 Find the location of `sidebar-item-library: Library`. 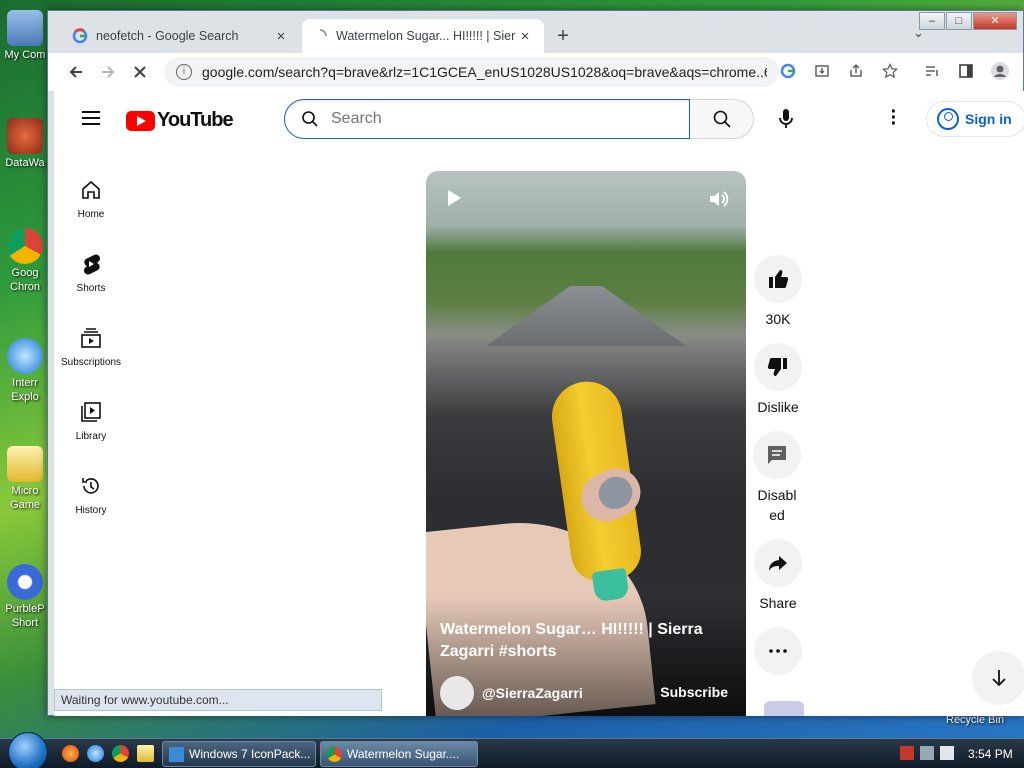

sidebar-item-library: Library is located at coordinates (91, 421).